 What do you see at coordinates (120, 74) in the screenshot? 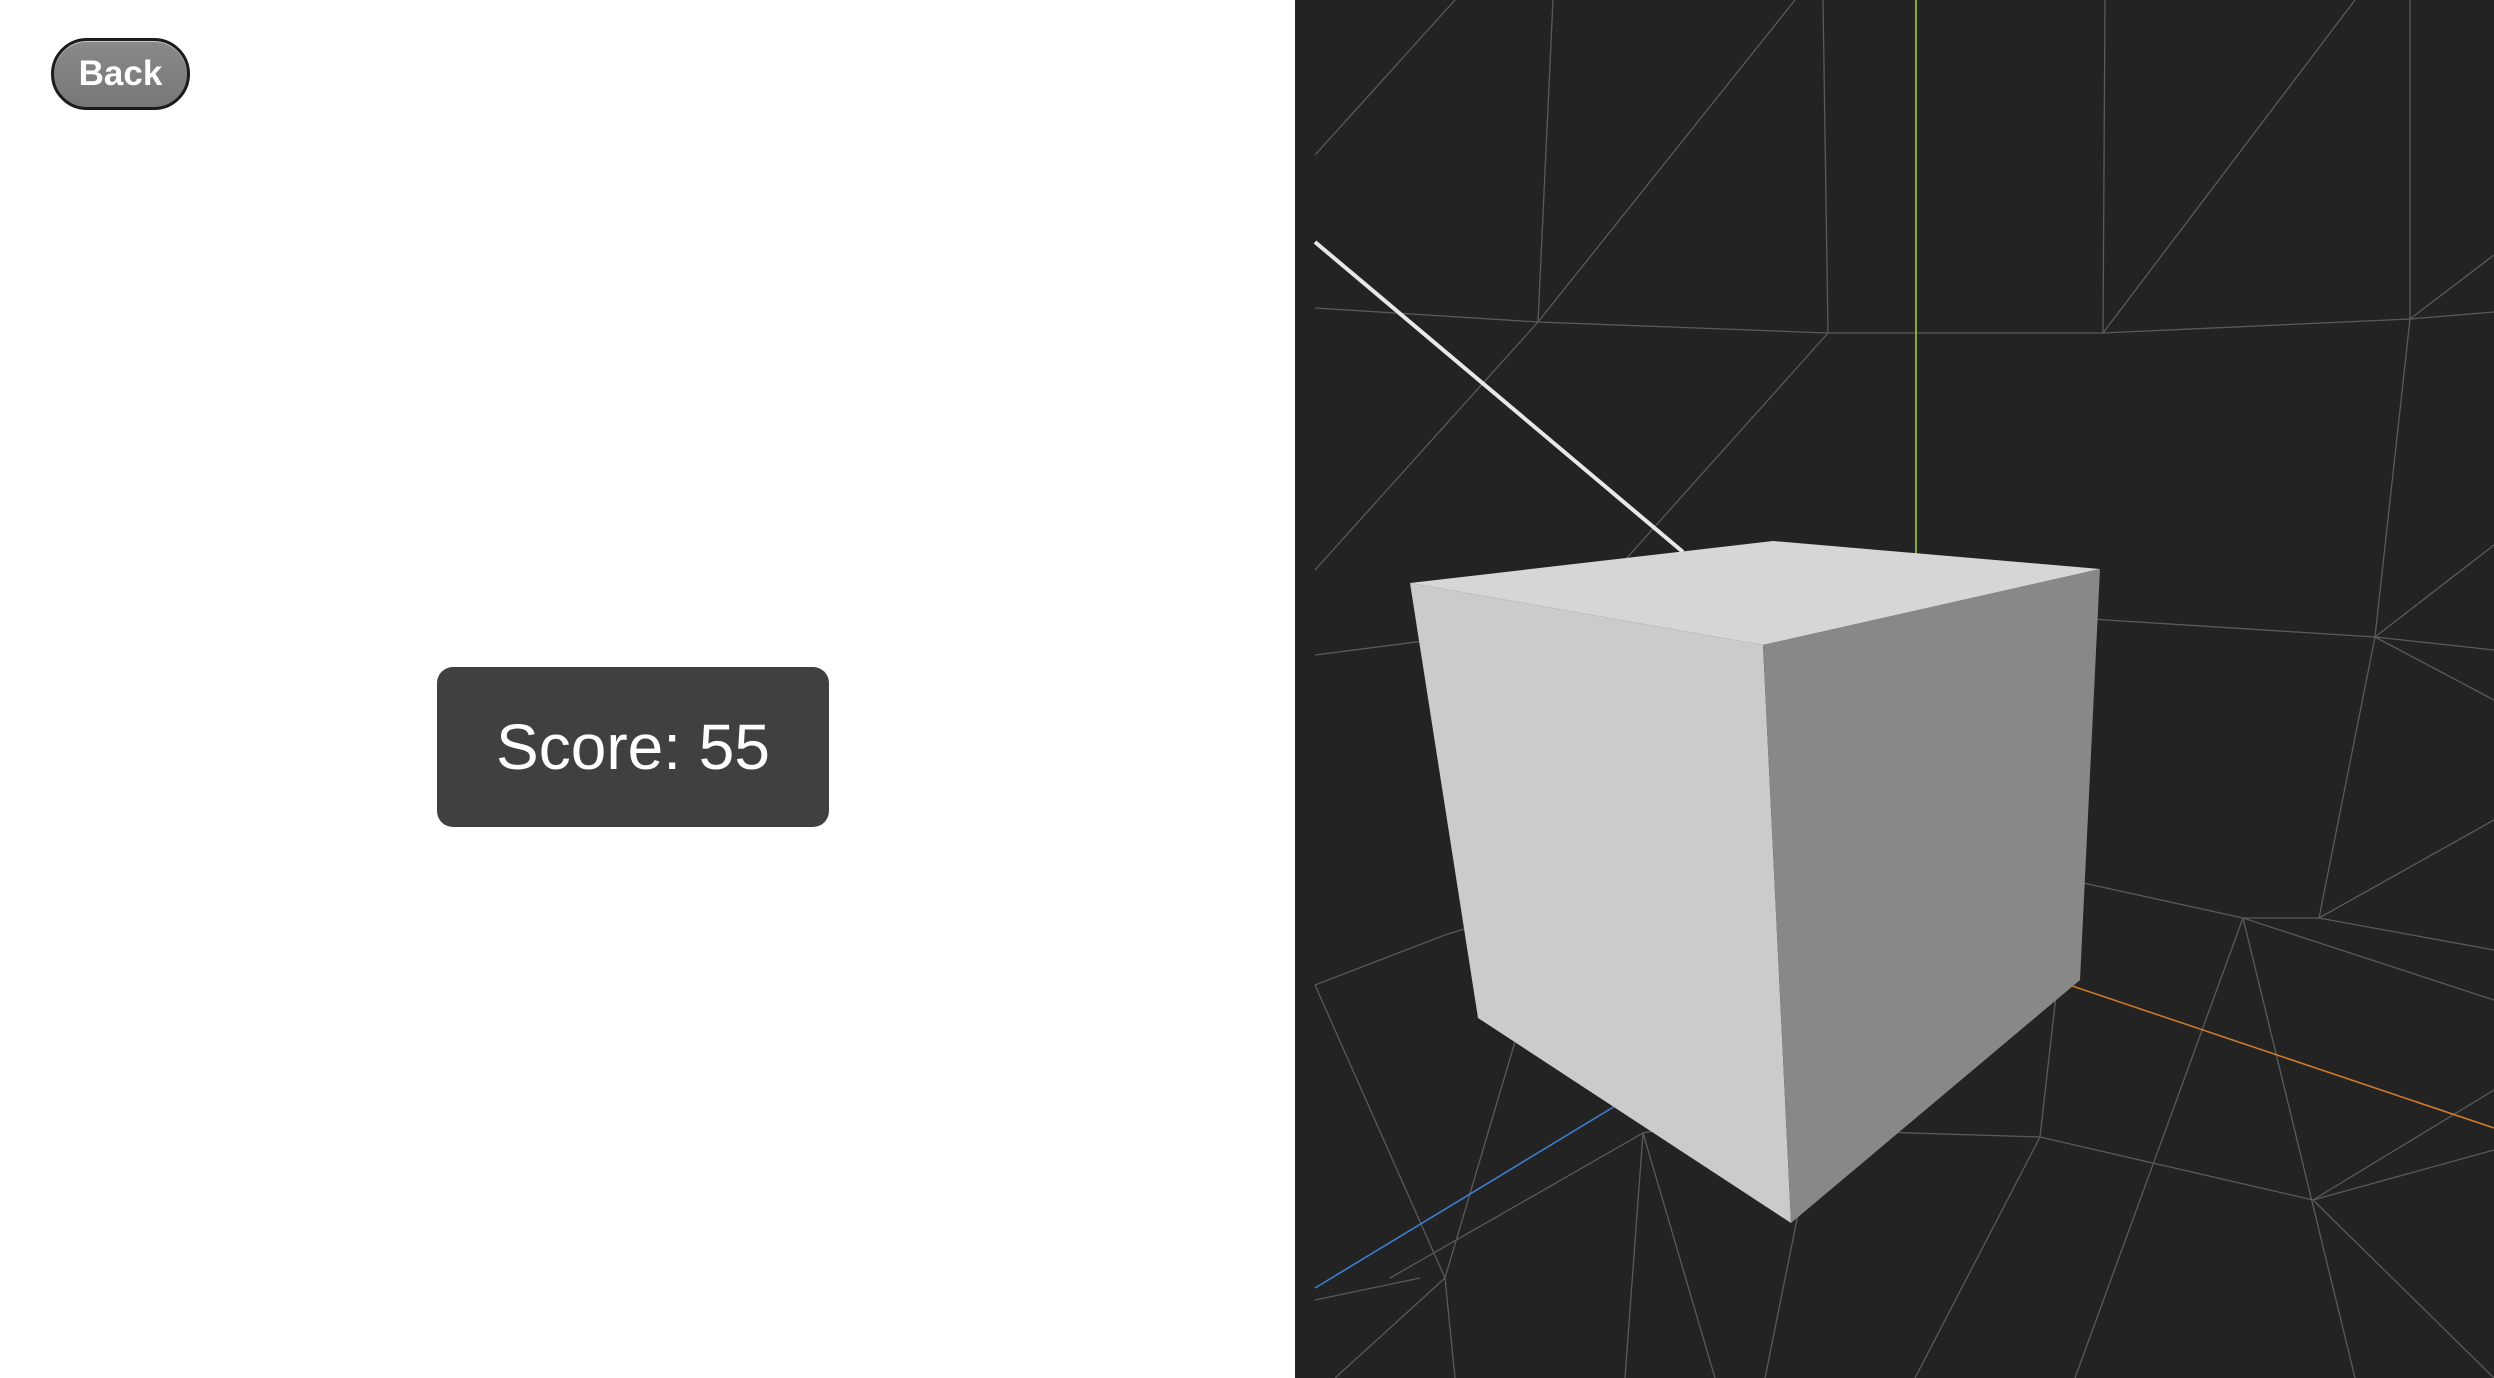
I see `back-button: Back` at bounding box center [120, 74].